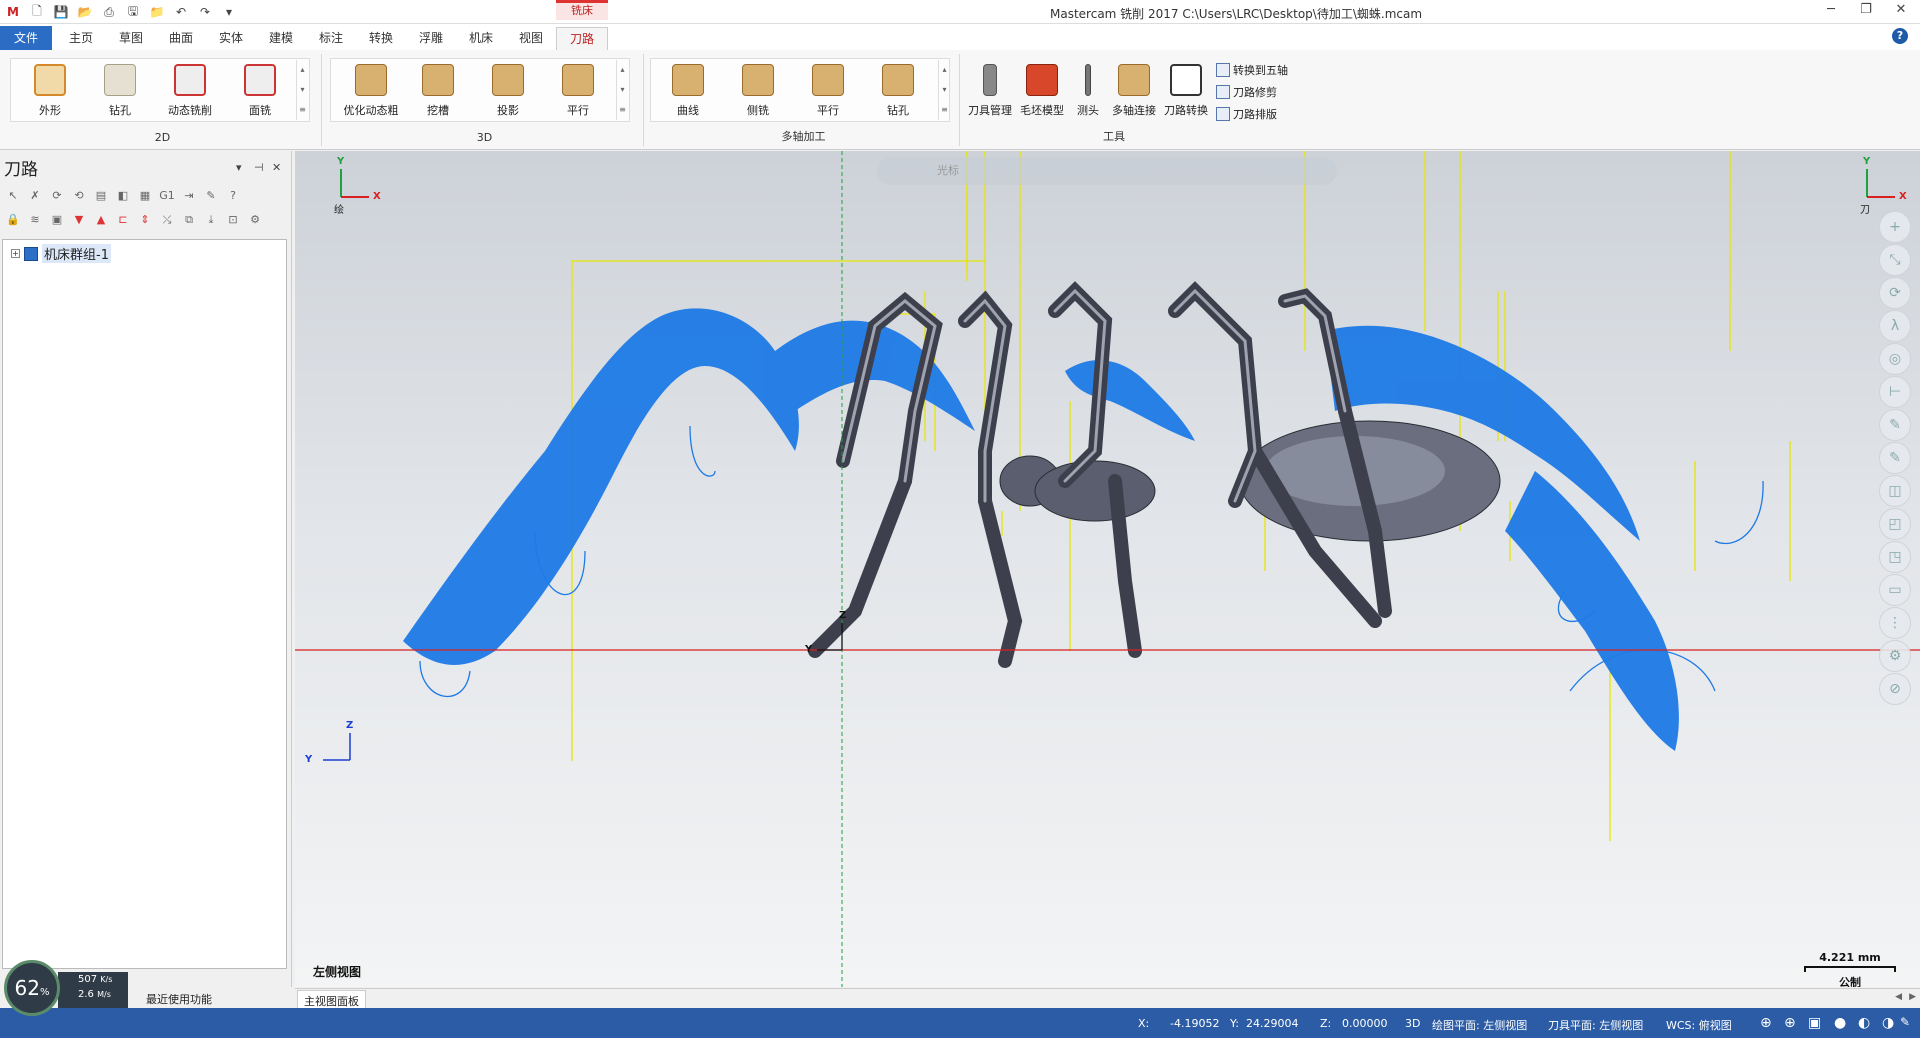 This screenshot has width=1920, height=1038. I want to click on minimize-button: ─, so click(1831, 12).